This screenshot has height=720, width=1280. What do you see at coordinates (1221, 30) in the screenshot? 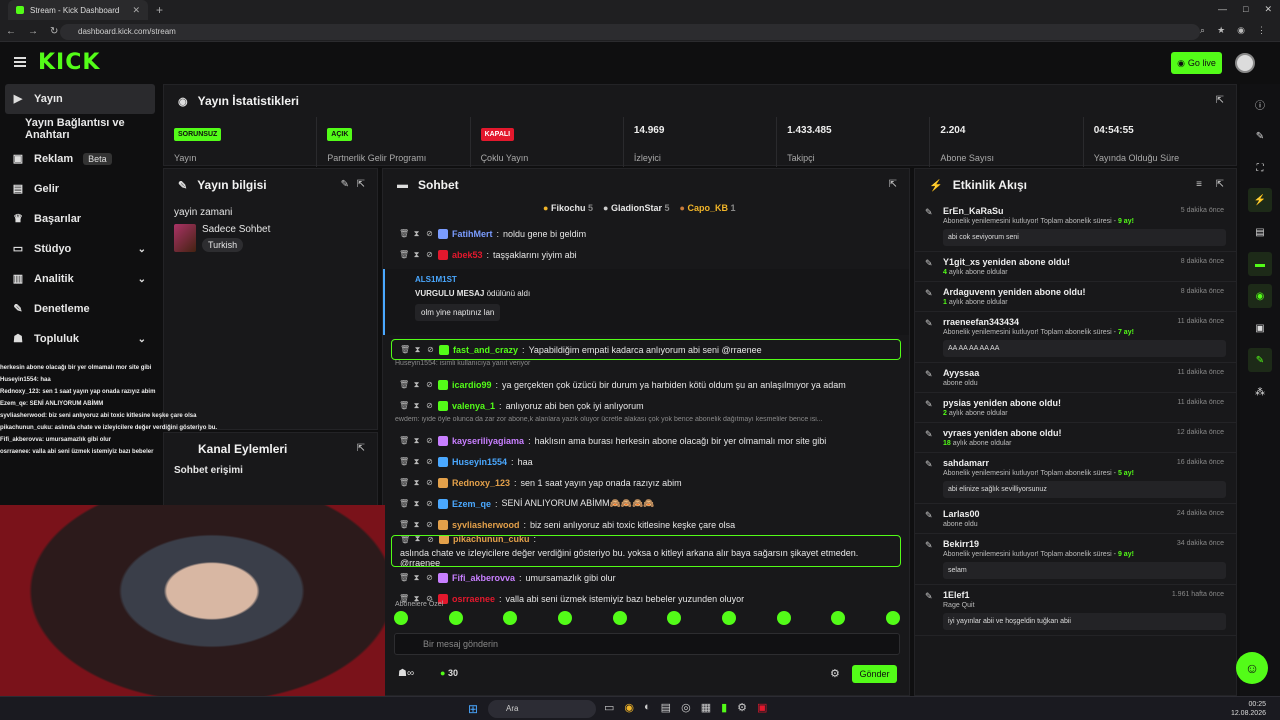
I see `bookmark-star-icon: ★` at bounding box center [1221, 30].